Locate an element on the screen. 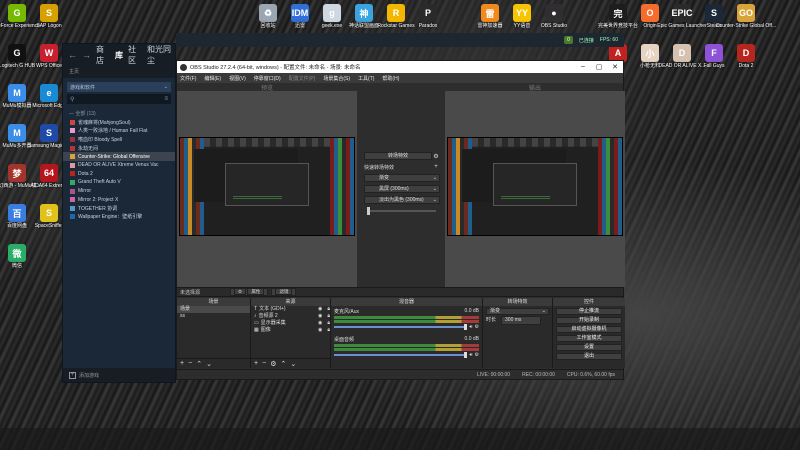 This screenshot has width=800, height=450. forward-arrow-icon: → is located at coordinates (86, 55).